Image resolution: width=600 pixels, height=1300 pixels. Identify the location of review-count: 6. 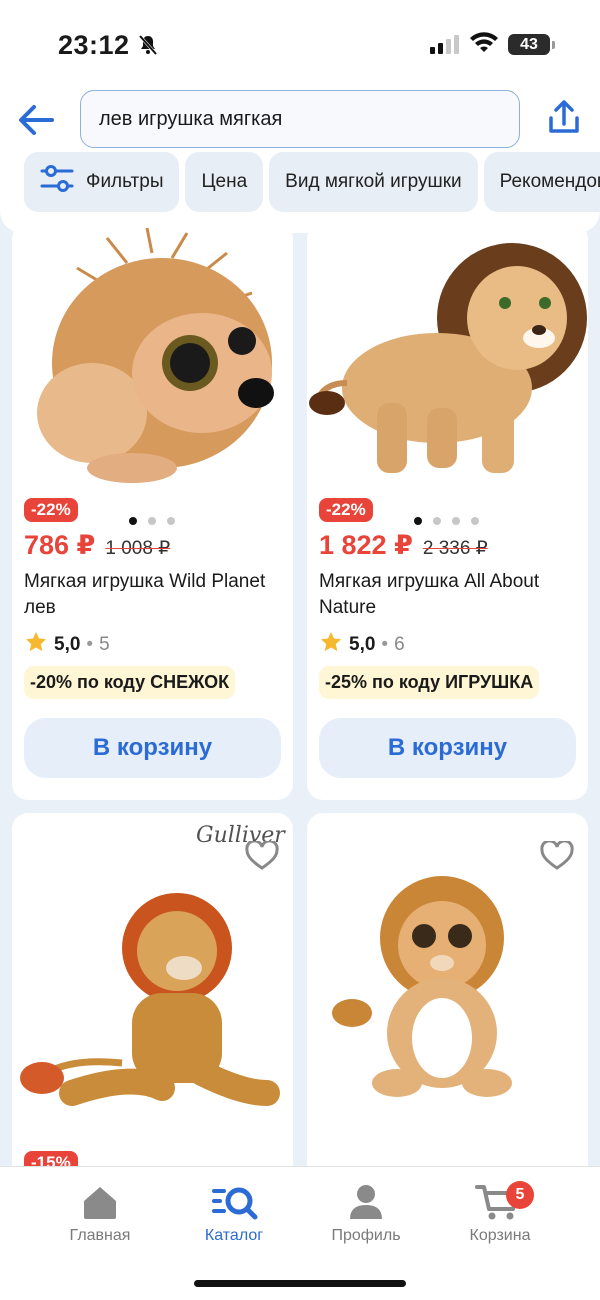
(399, 644).